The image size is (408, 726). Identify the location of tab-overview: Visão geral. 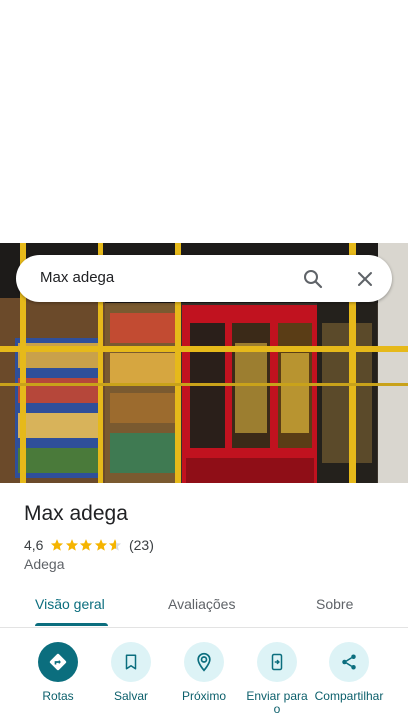
(70, 604).